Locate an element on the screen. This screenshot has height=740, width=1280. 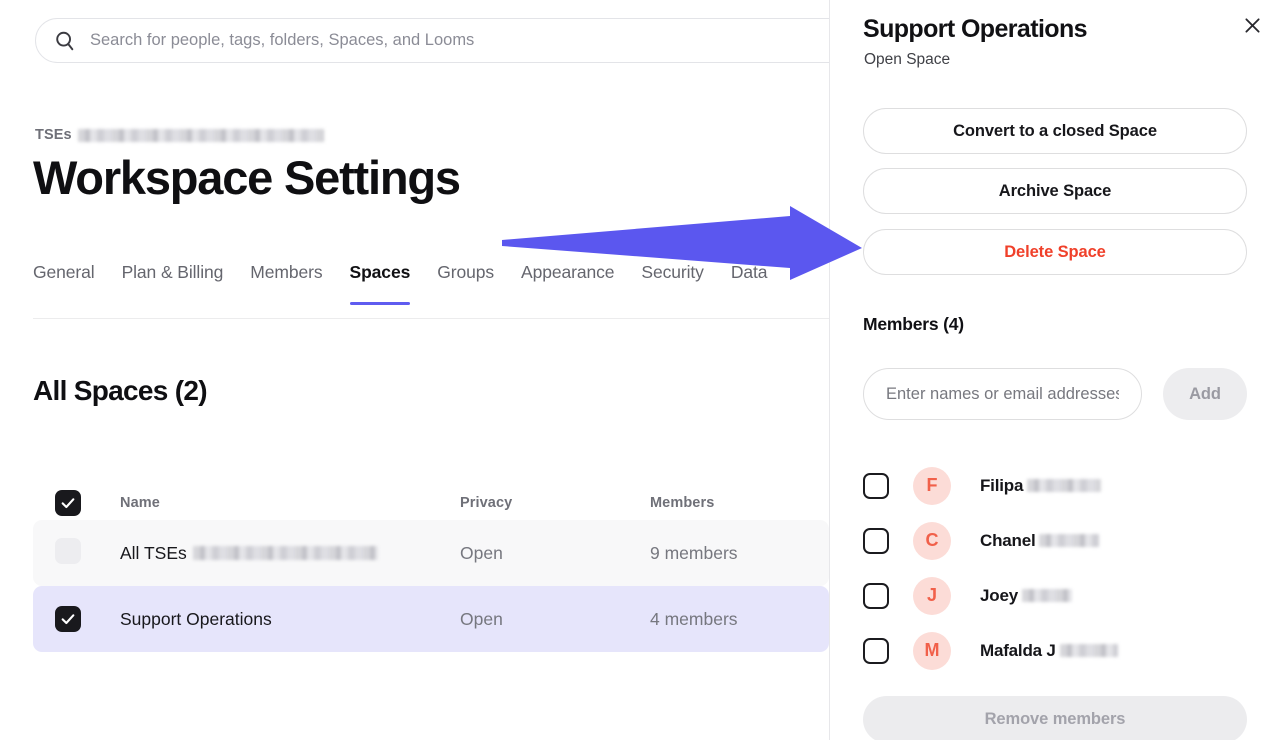
space-name-redacted-text is located at coordinates (285, 553).